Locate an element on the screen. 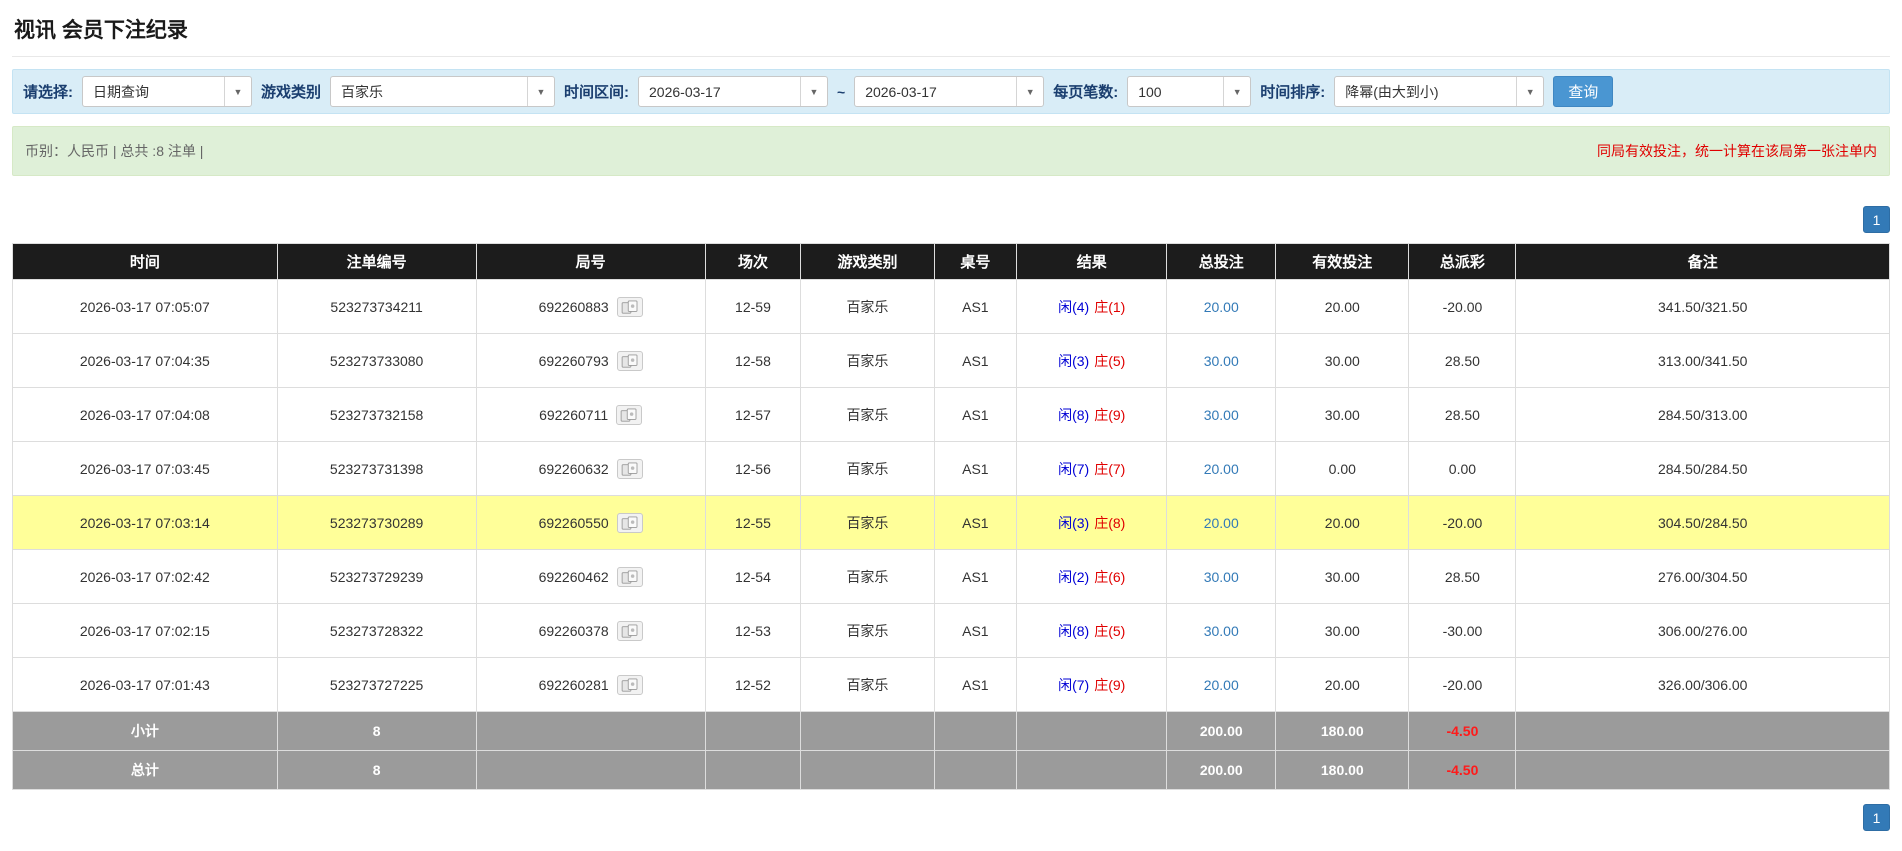  sort-value: 降幂(由大到小) is located at coordinates (1392, 91).